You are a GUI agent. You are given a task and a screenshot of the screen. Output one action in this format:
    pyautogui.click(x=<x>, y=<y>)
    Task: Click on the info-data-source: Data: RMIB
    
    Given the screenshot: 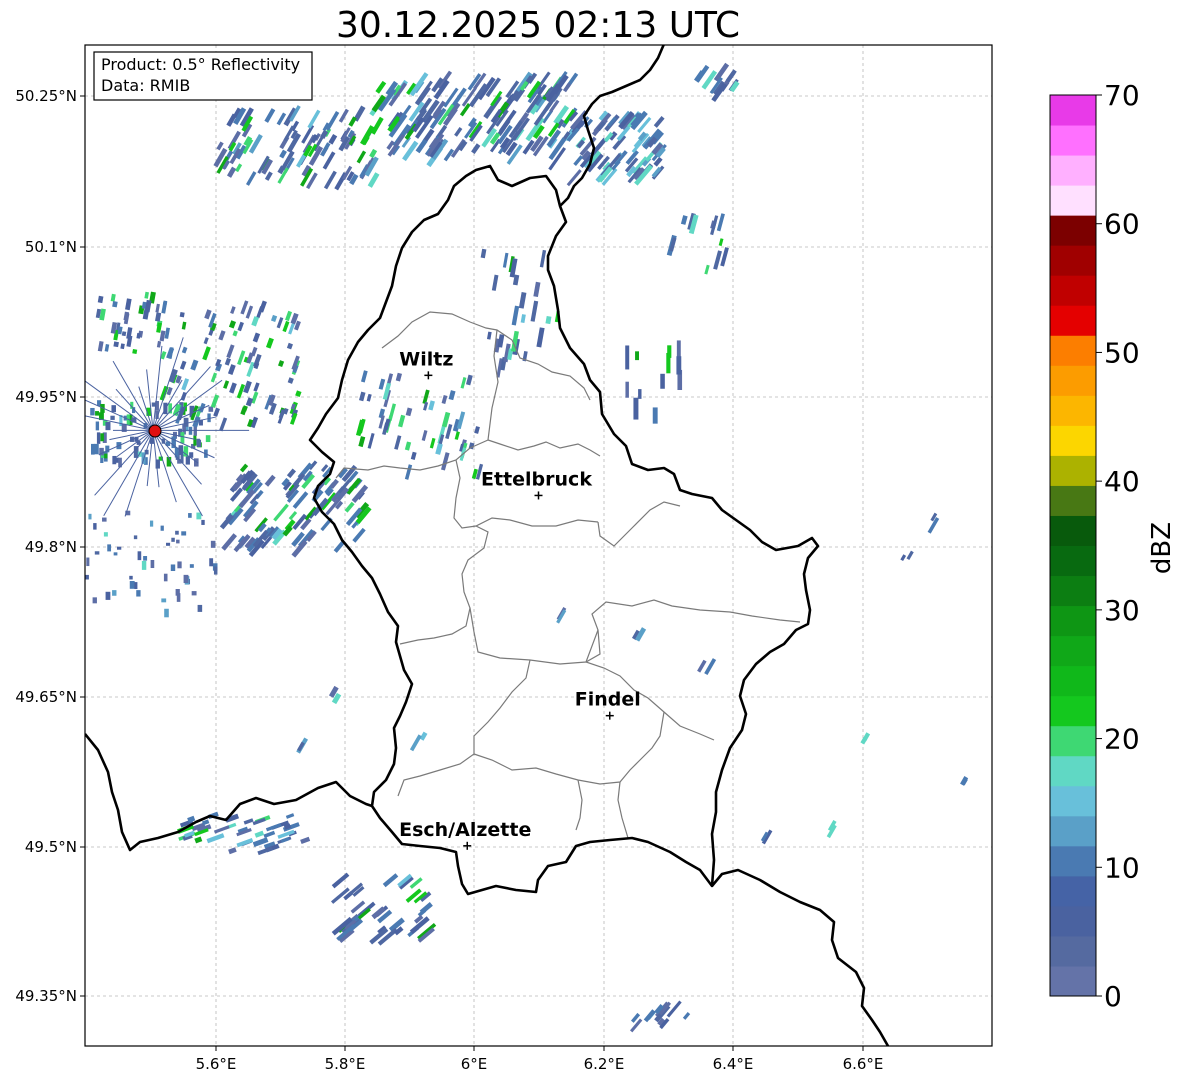 What is the action you would take?
    pyautogui.click(x=145, y=85)
    